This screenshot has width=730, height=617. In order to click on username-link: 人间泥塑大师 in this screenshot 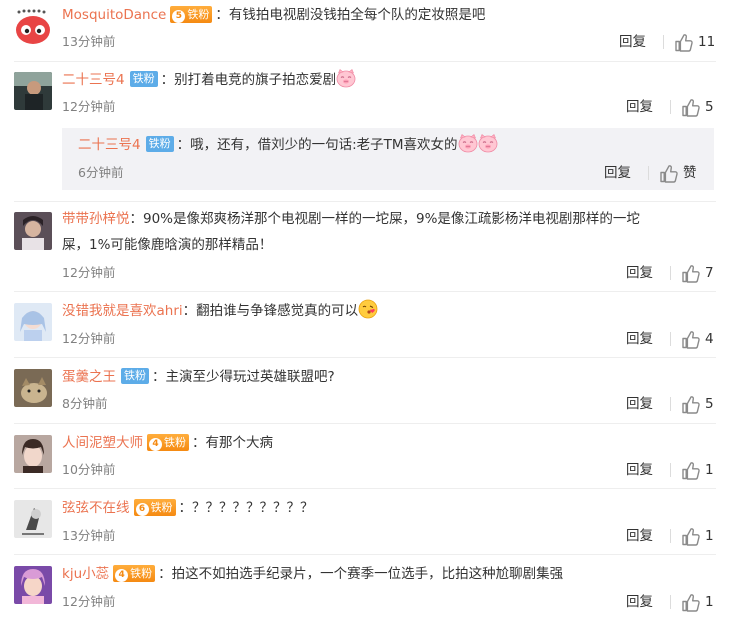, I will do `click(102, 443)`.